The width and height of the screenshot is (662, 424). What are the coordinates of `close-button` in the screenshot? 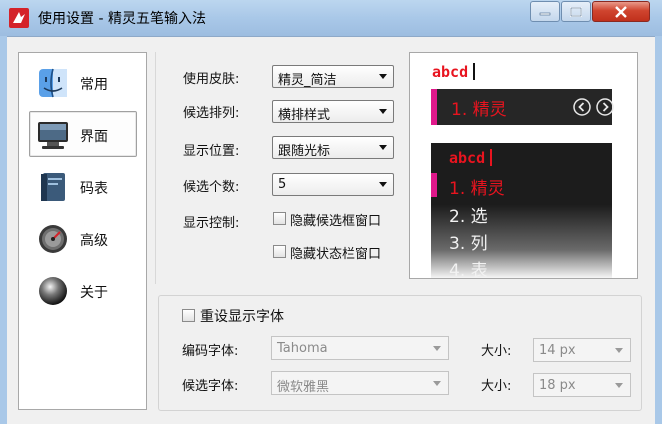 It's located at (621, 11).